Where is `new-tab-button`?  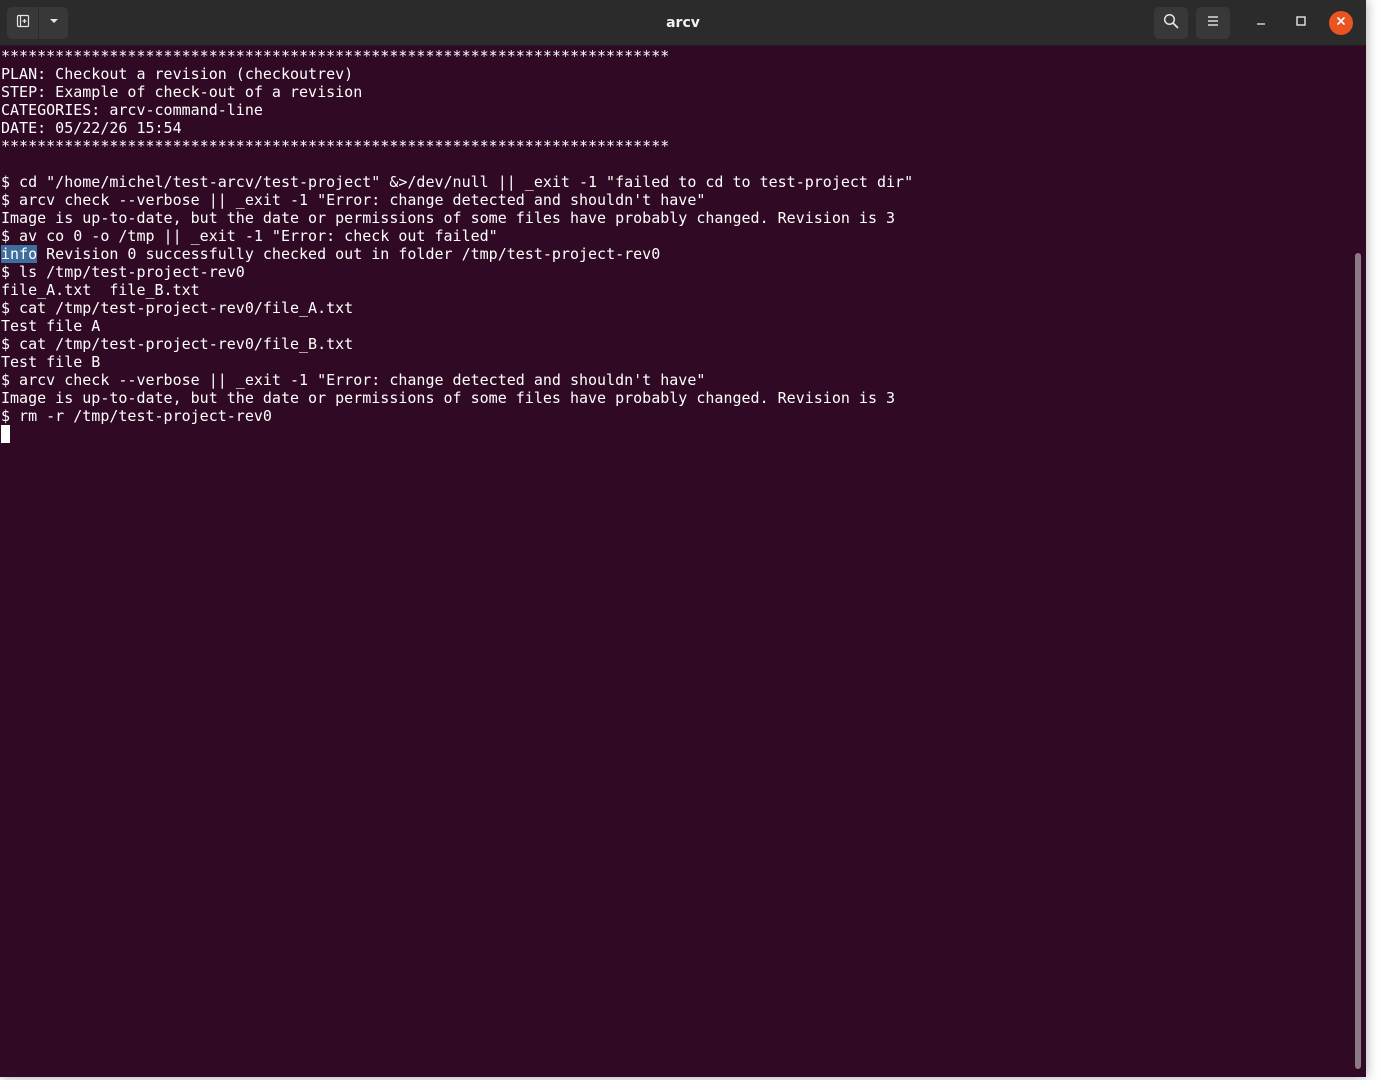
new-tab-button is located at coordinates (22, 23).